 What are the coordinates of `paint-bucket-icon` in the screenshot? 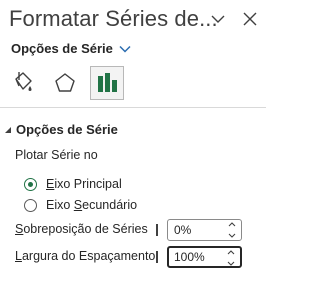 It's located at (23, 81).